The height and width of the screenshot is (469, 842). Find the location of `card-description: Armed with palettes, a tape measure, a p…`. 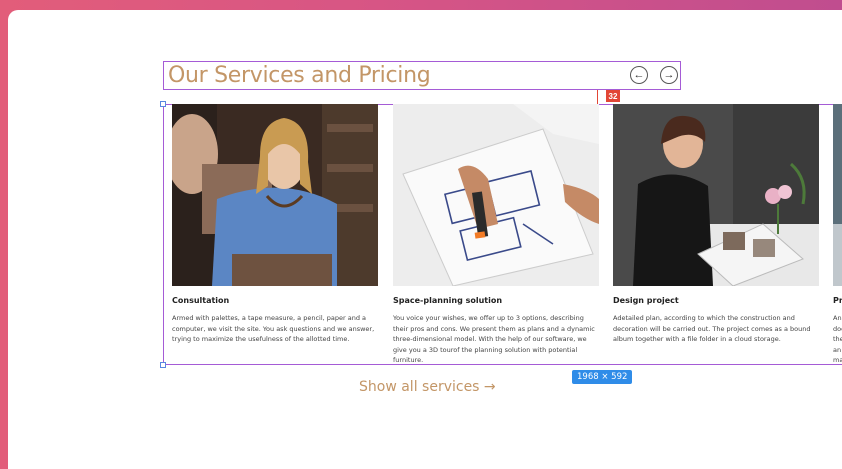

card-description: Armed with palettes, a tape measure, a p… is located at coordinates (273, 328).